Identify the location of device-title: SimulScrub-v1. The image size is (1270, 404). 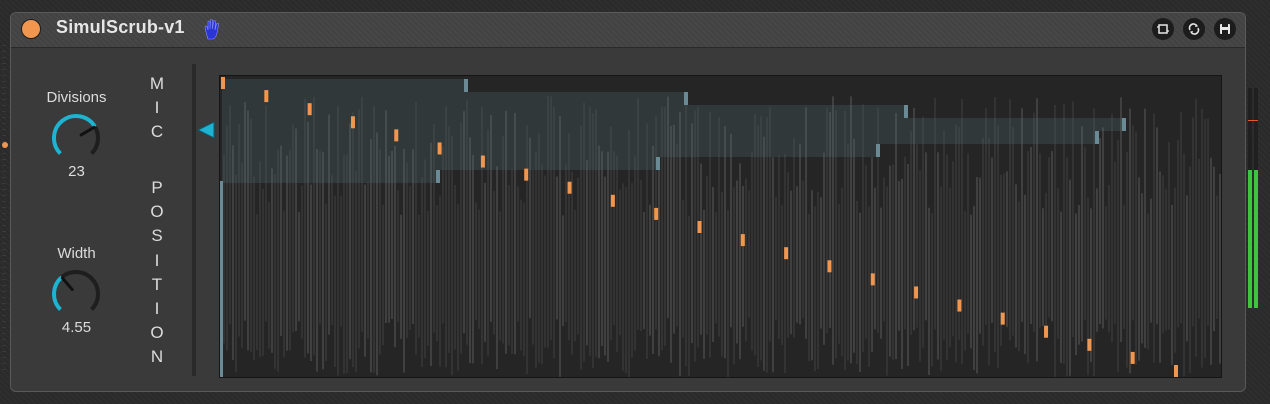
(120, 27).